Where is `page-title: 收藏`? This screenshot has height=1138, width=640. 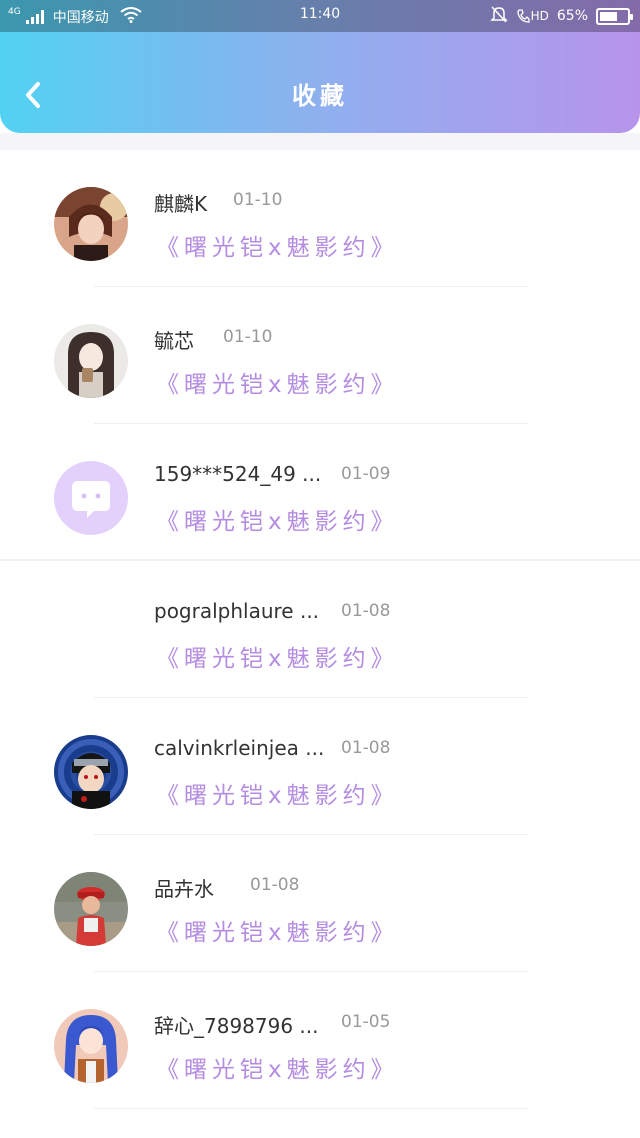 page-title: 收藏 is located at coordinates (320, 96).